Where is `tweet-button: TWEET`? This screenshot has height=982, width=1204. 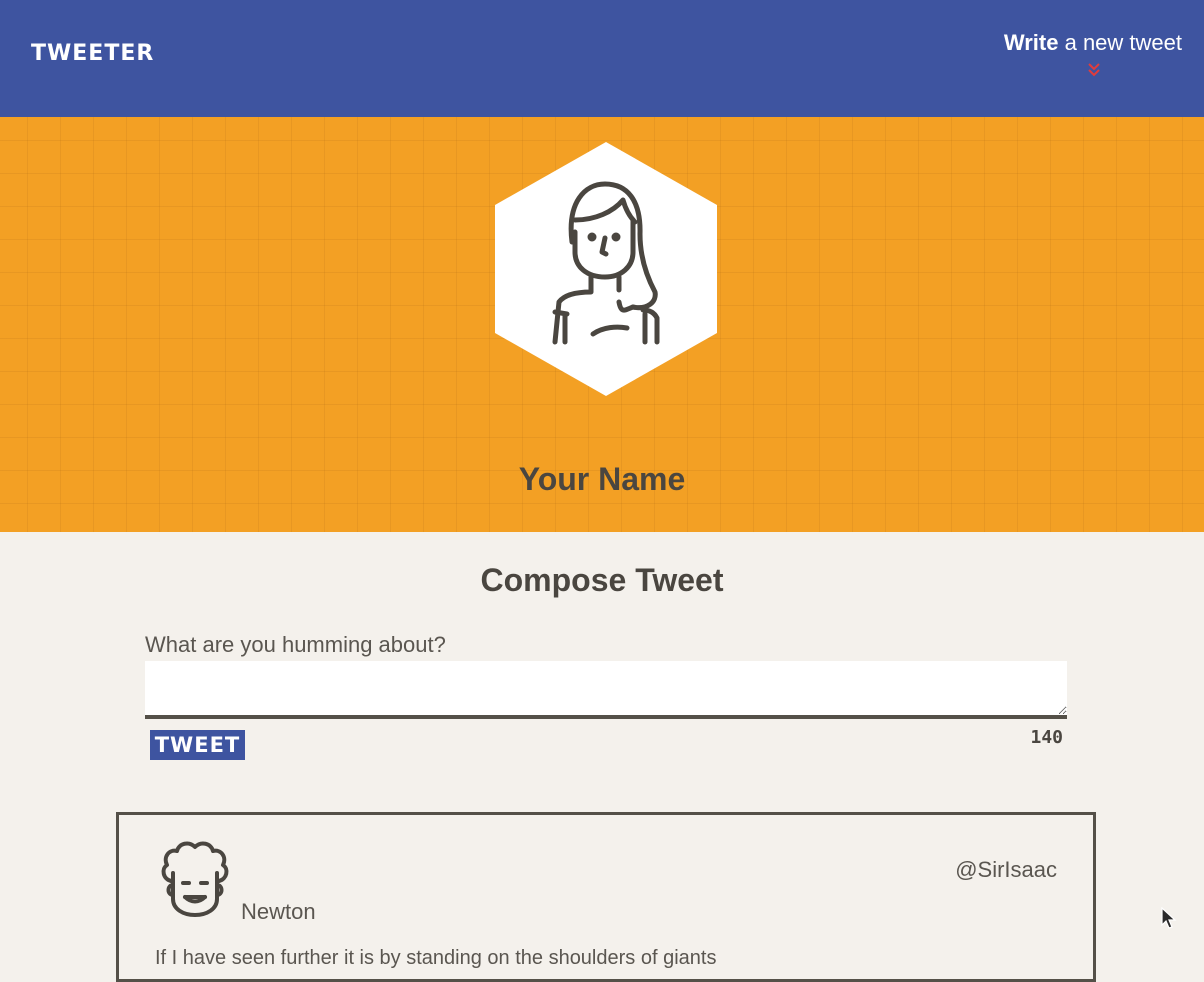 tweet-button: TWEET is located at coordinates (197, 745).